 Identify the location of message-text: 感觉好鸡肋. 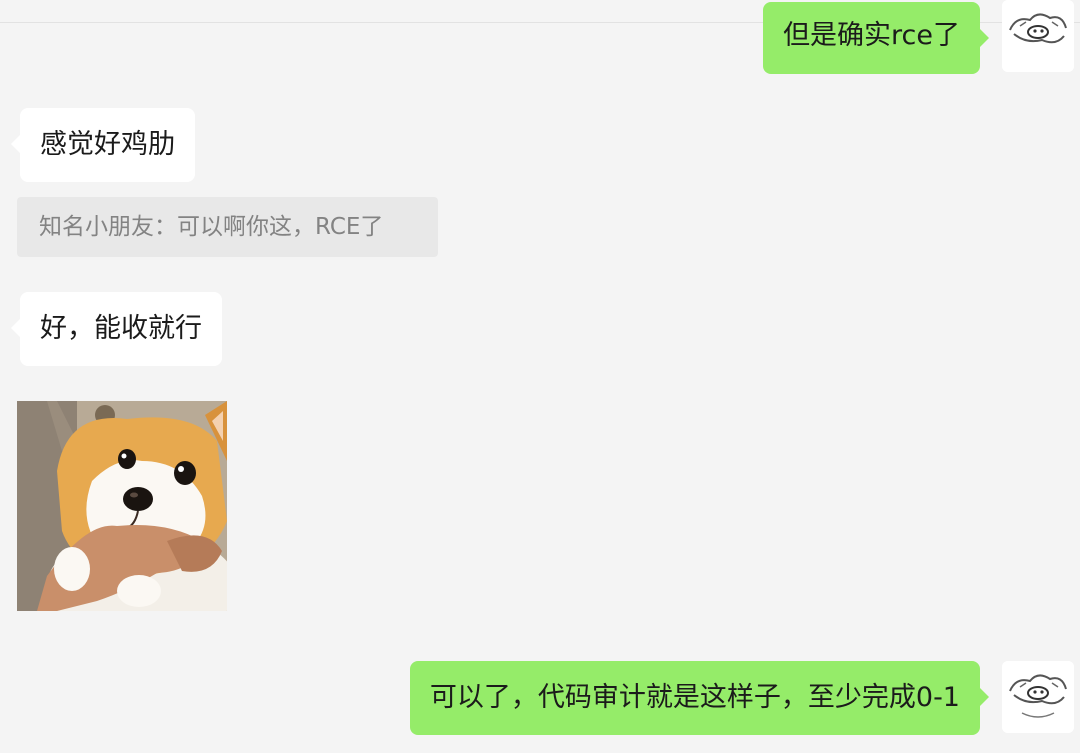
(107, 144).